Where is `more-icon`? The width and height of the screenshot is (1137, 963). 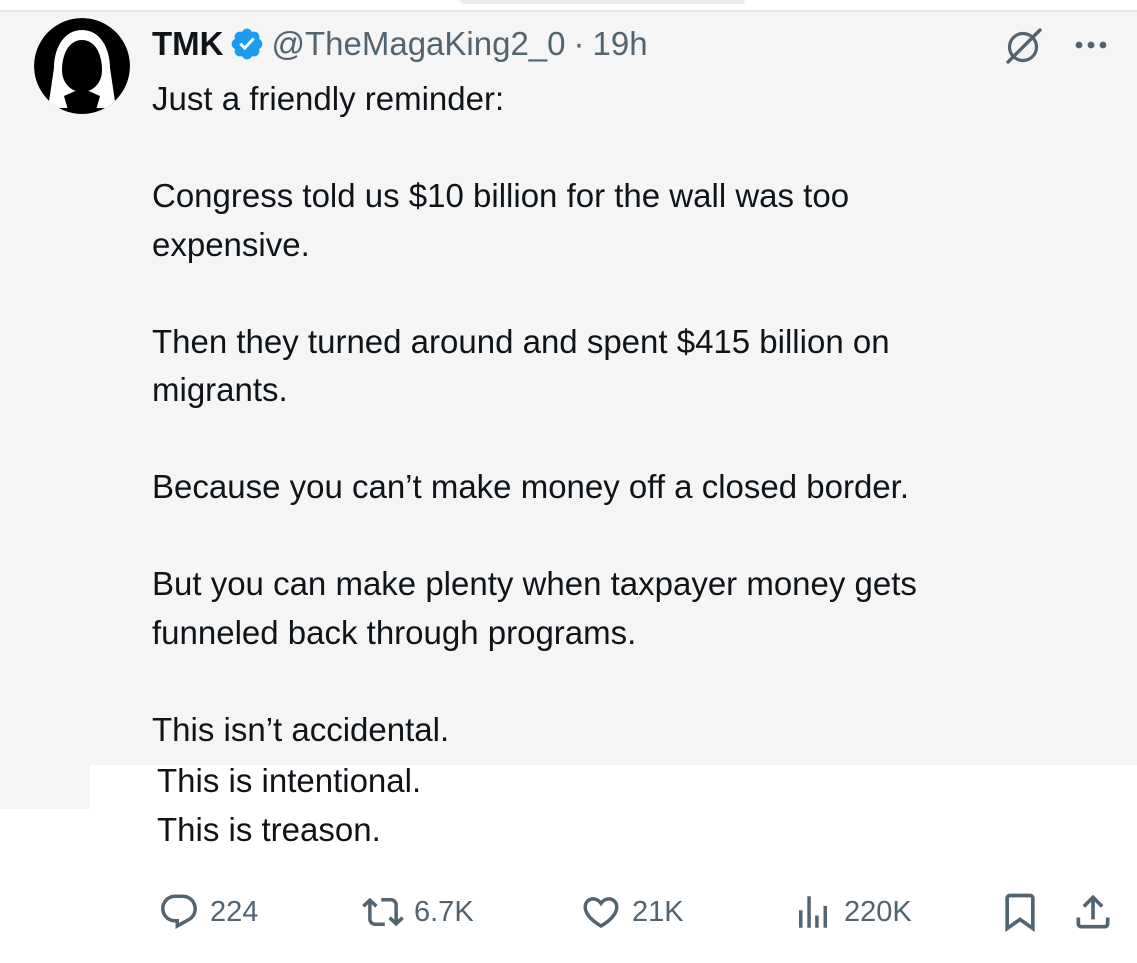 more-icon is located at coordinates (1091, 45).